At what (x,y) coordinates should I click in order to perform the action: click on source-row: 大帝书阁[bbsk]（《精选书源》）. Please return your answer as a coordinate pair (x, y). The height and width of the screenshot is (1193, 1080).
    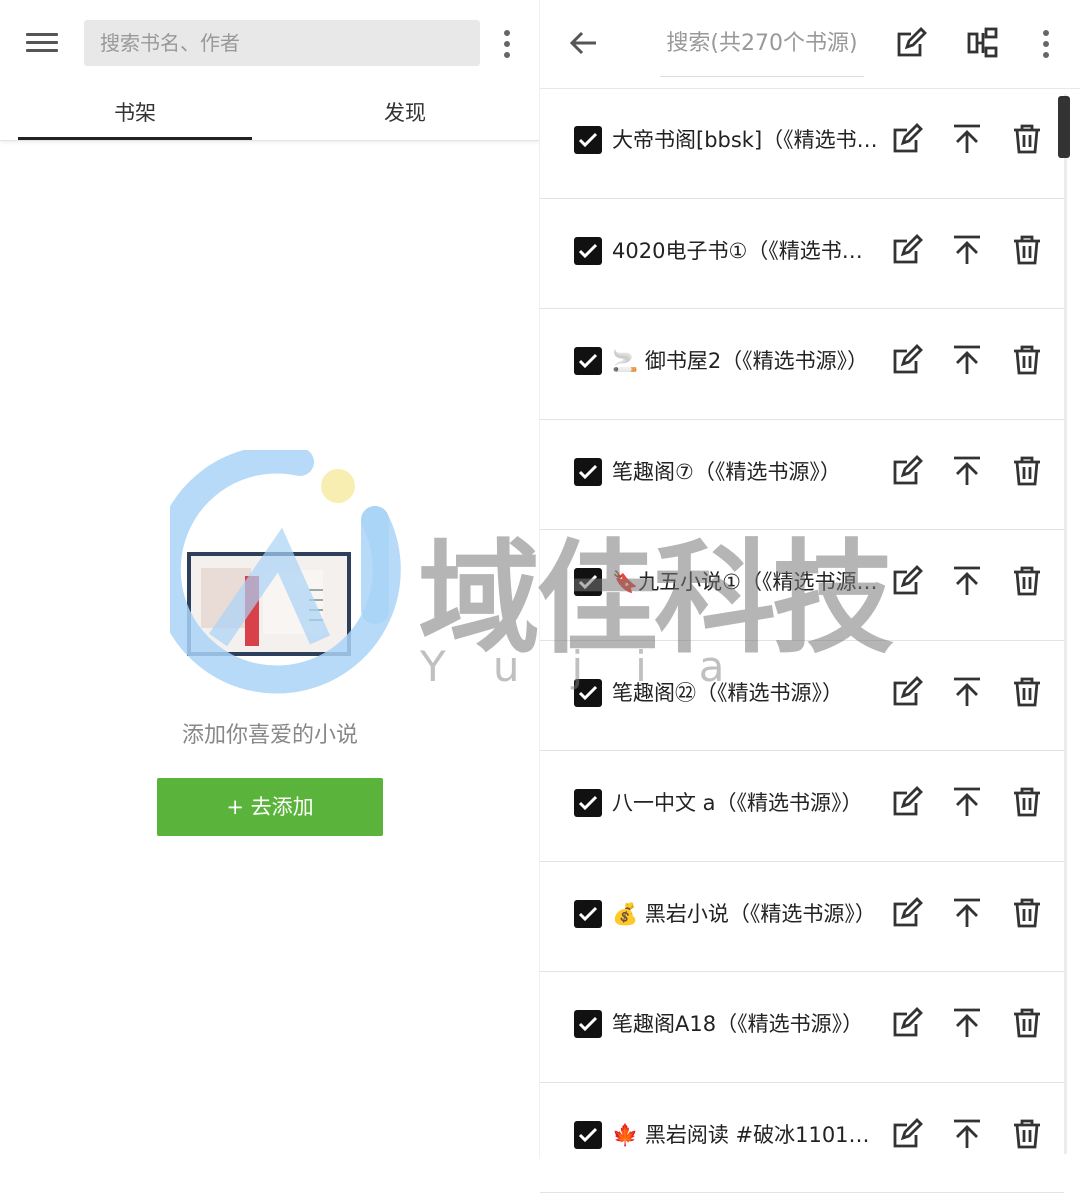
    Looking at the image, I should click on (802, 143).